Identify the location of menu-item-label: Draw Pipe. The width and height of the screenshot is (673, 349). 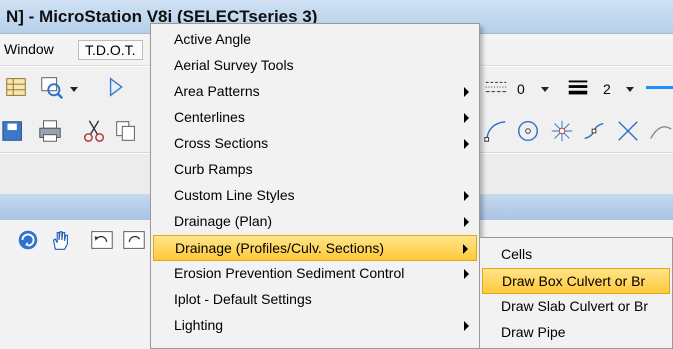
(533, 332).